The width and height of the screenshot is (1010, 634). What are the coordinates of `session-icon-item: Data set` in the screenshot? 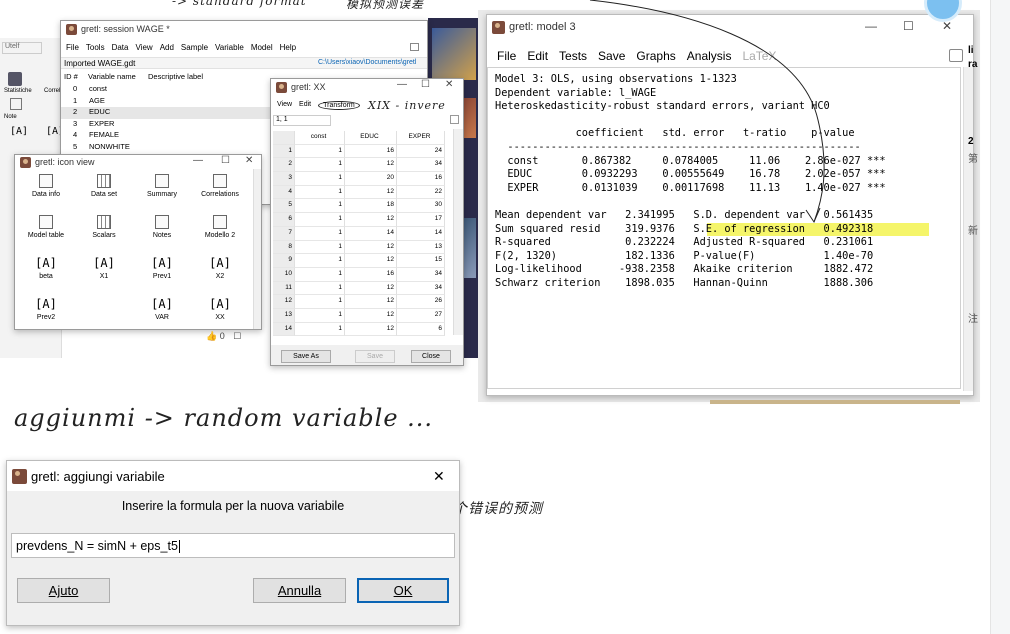 It's located at (104, 191).